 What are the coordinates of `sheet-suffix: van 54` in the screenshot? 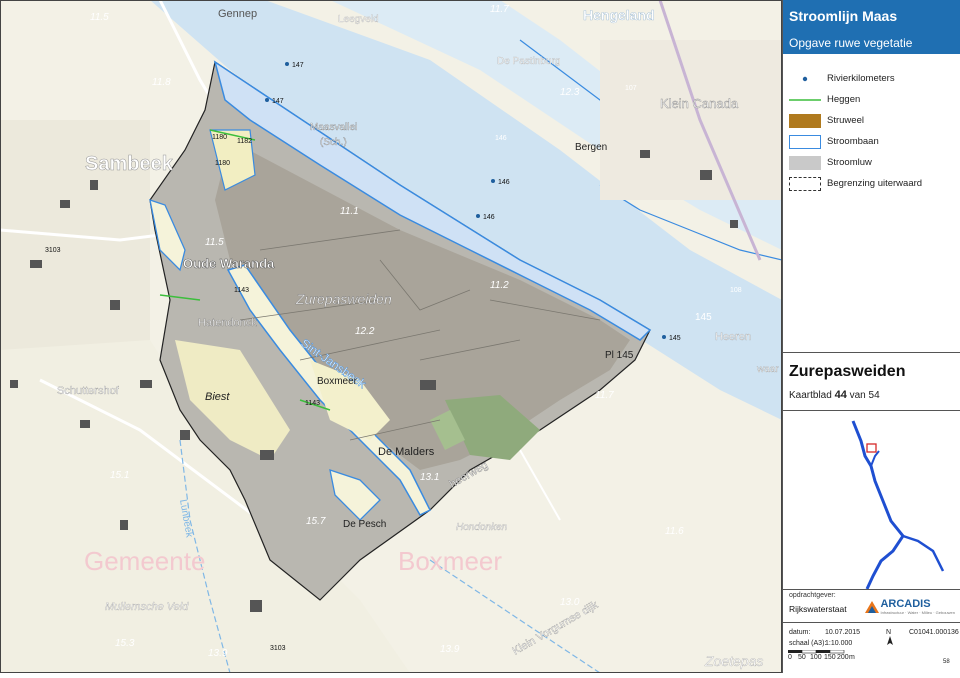 It's located at (864, 395).